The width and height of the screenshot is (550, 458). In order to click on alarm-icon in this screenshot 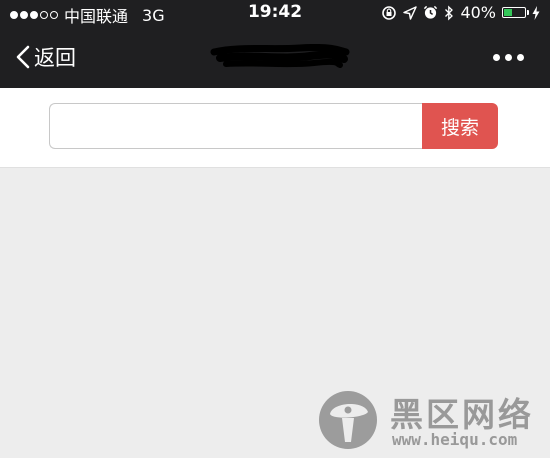, I will do `click(431, 12)`.